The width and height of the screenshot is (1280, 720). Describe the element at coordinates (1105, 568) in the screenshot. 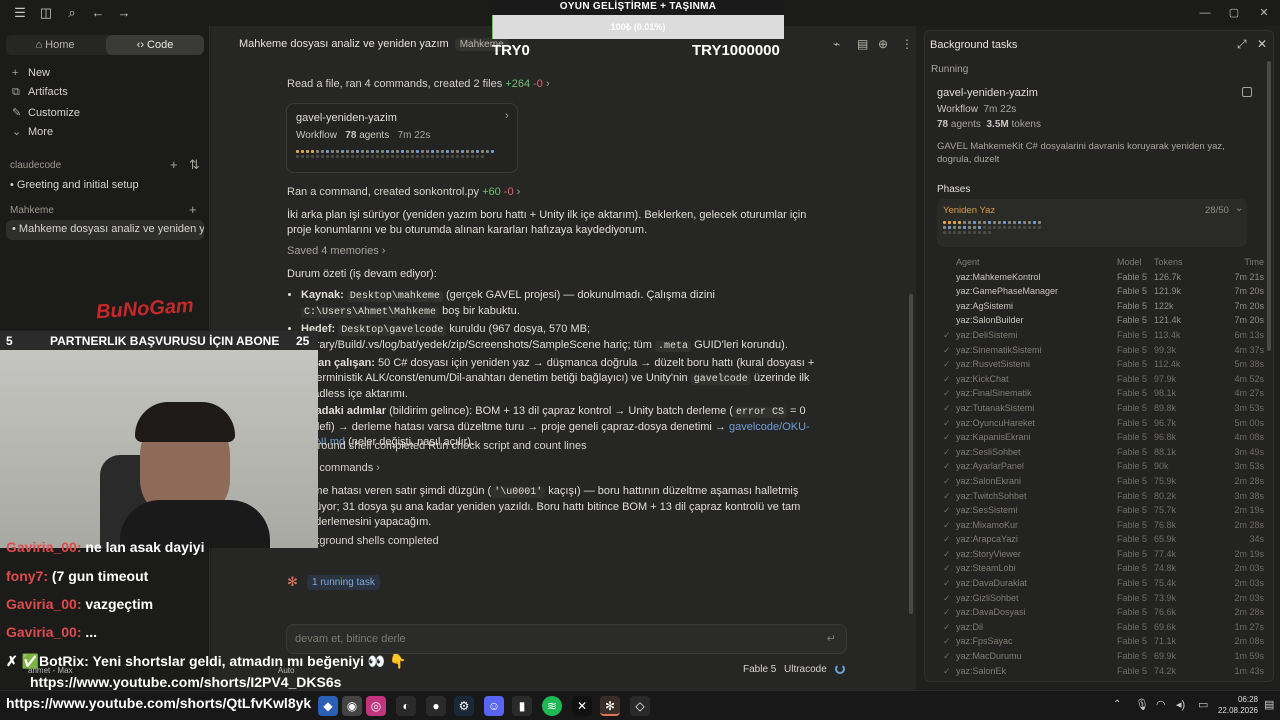

I see `agent-row: ✓ yaz:SteamLobi Fable 5 74.8k 2m 03s` at that location.